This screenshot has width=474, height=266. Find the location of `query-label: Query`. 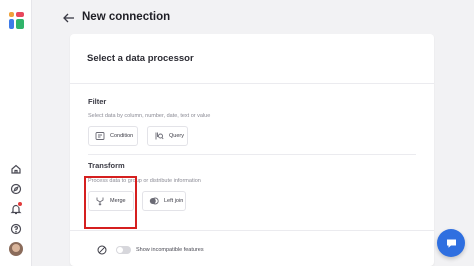

query-label: Query is located at coordinates (176, 136).